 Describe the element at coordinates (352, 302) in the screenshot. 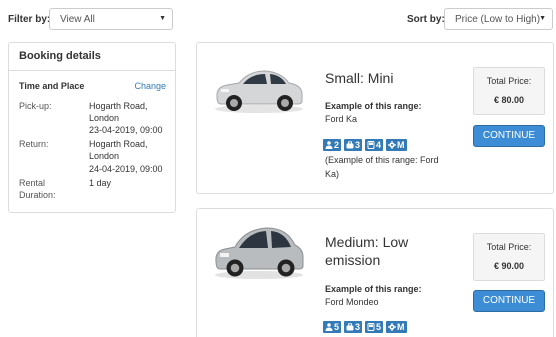

I see `example-model: Ford Mondeo` at that location.